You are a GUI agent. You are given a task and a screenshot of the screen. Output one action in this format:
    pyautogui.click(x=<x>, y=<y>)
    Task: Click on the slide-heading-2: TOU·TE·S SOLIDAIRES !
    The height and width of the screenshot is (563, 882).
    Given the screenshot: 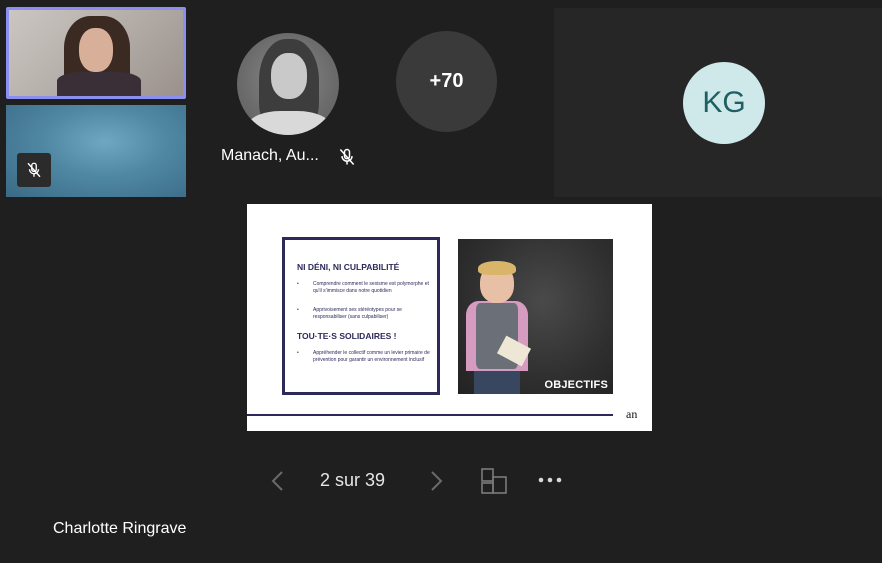 What is the action you would take?
    pyautogui.click(x=347, y=336)
    